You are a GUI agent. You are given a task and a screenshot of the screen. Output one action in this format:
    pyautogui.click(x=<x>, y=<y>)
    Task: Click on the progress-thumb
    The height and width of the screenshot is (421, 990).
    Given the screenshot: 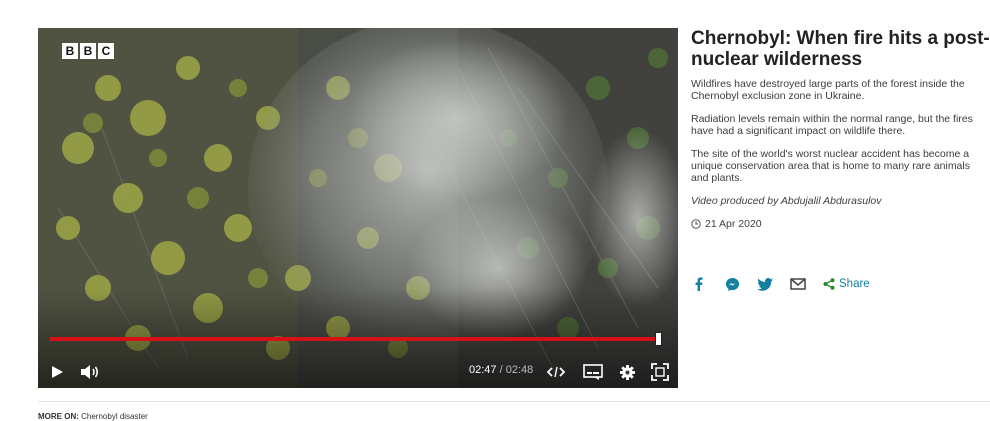 What is the action you would take?
    pyautogui.click(x=659, y=339)
    